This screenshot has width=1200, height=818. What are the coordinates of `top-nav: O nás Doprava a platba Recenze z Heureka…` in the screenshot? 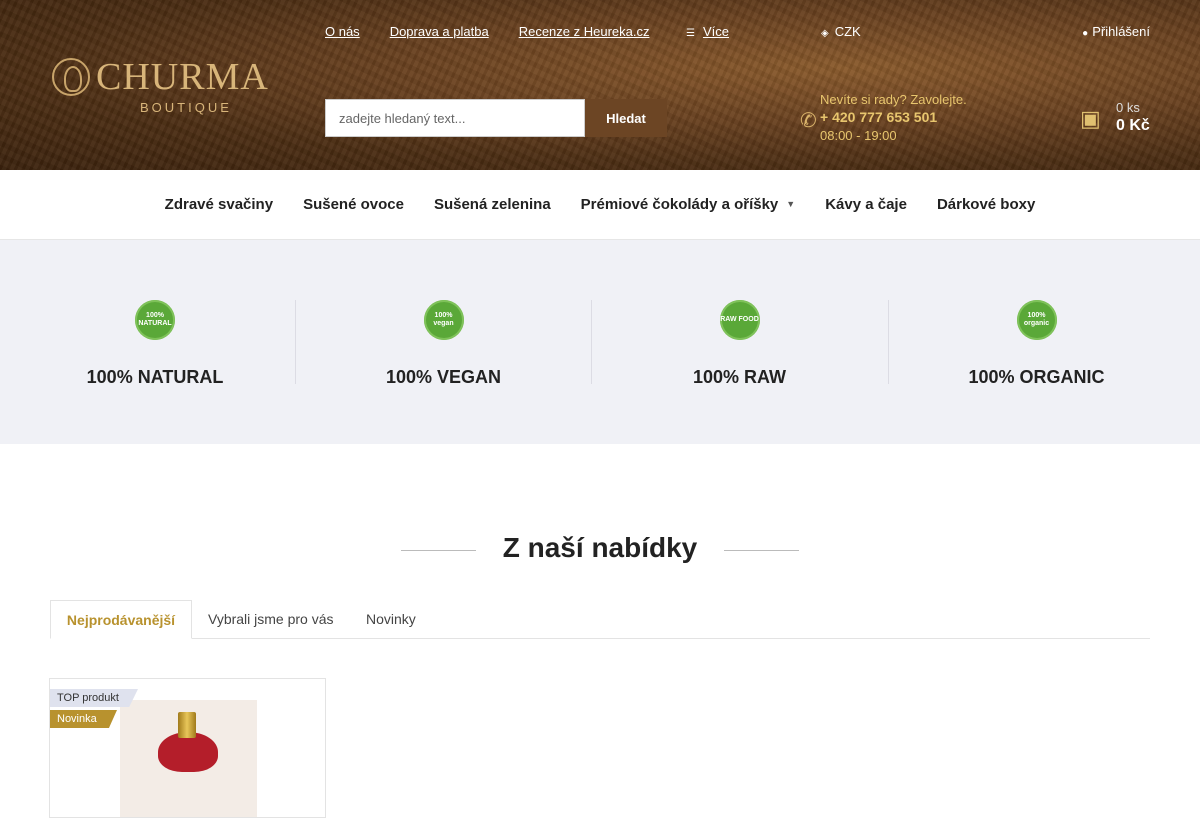 It's located at (487, 31).